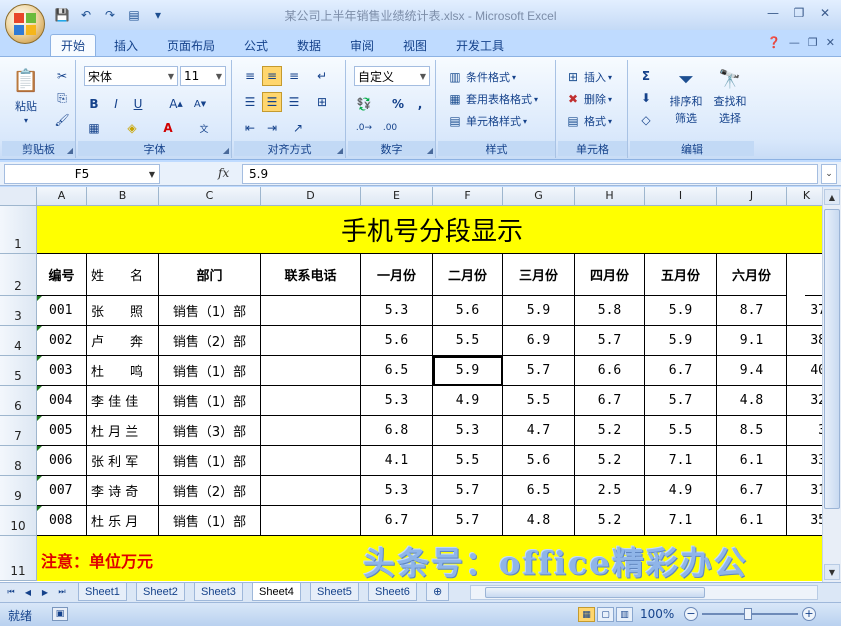  What do you see at coordinates (168, 128) in the screenshot?
I see `font-color-icon: A` at bounding box center [168, 128].